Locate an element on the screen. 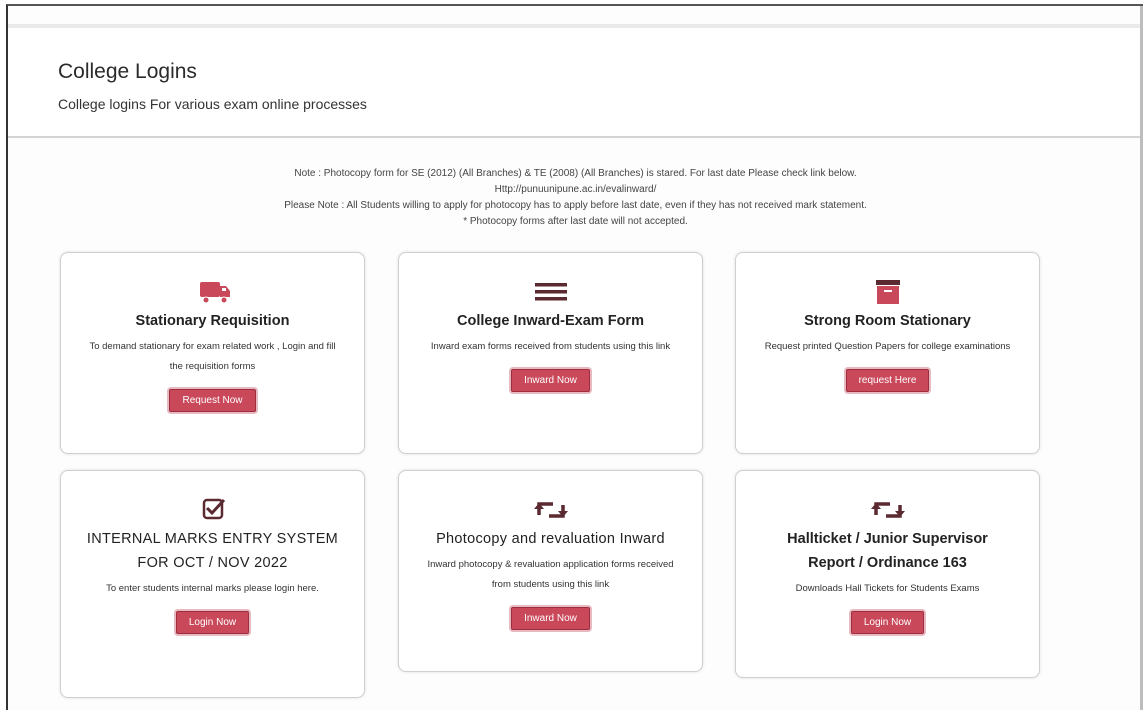  card-title: Photocopy and revaluation Inward is located at coordinates (550, 539).